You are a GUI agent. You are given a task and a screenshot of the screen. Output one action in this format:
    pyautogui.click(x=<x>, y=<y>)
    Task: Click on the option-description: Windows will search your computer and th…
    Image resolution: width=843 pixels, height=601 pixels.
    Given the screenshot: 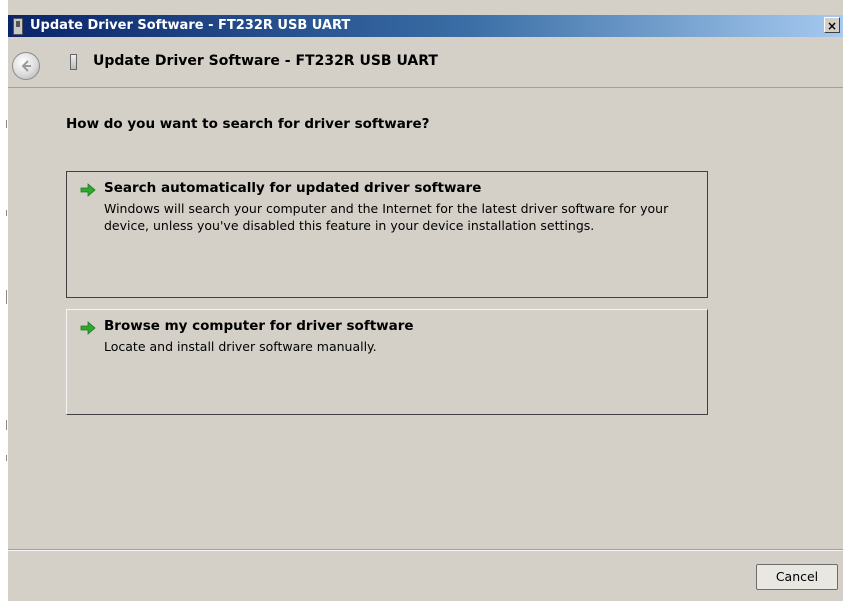 What is the action you would take?
    pyautogui.click(x=386, y=217)
    